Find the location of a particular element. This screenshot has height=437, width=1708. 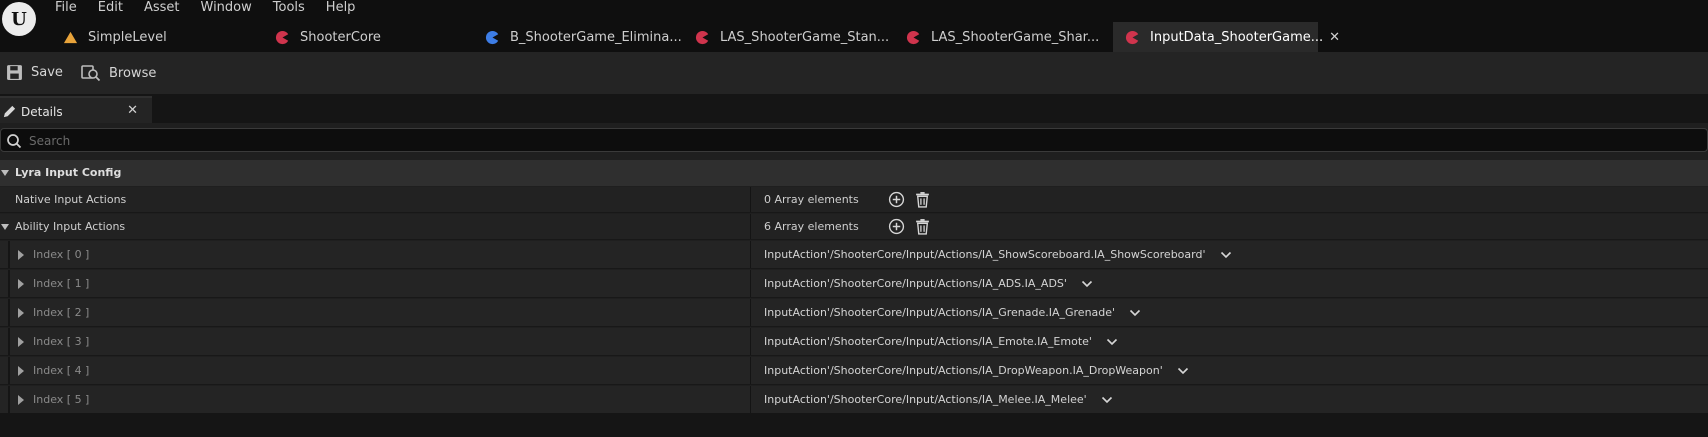

menu-tools: Tools is located at coordinates (289, 8).